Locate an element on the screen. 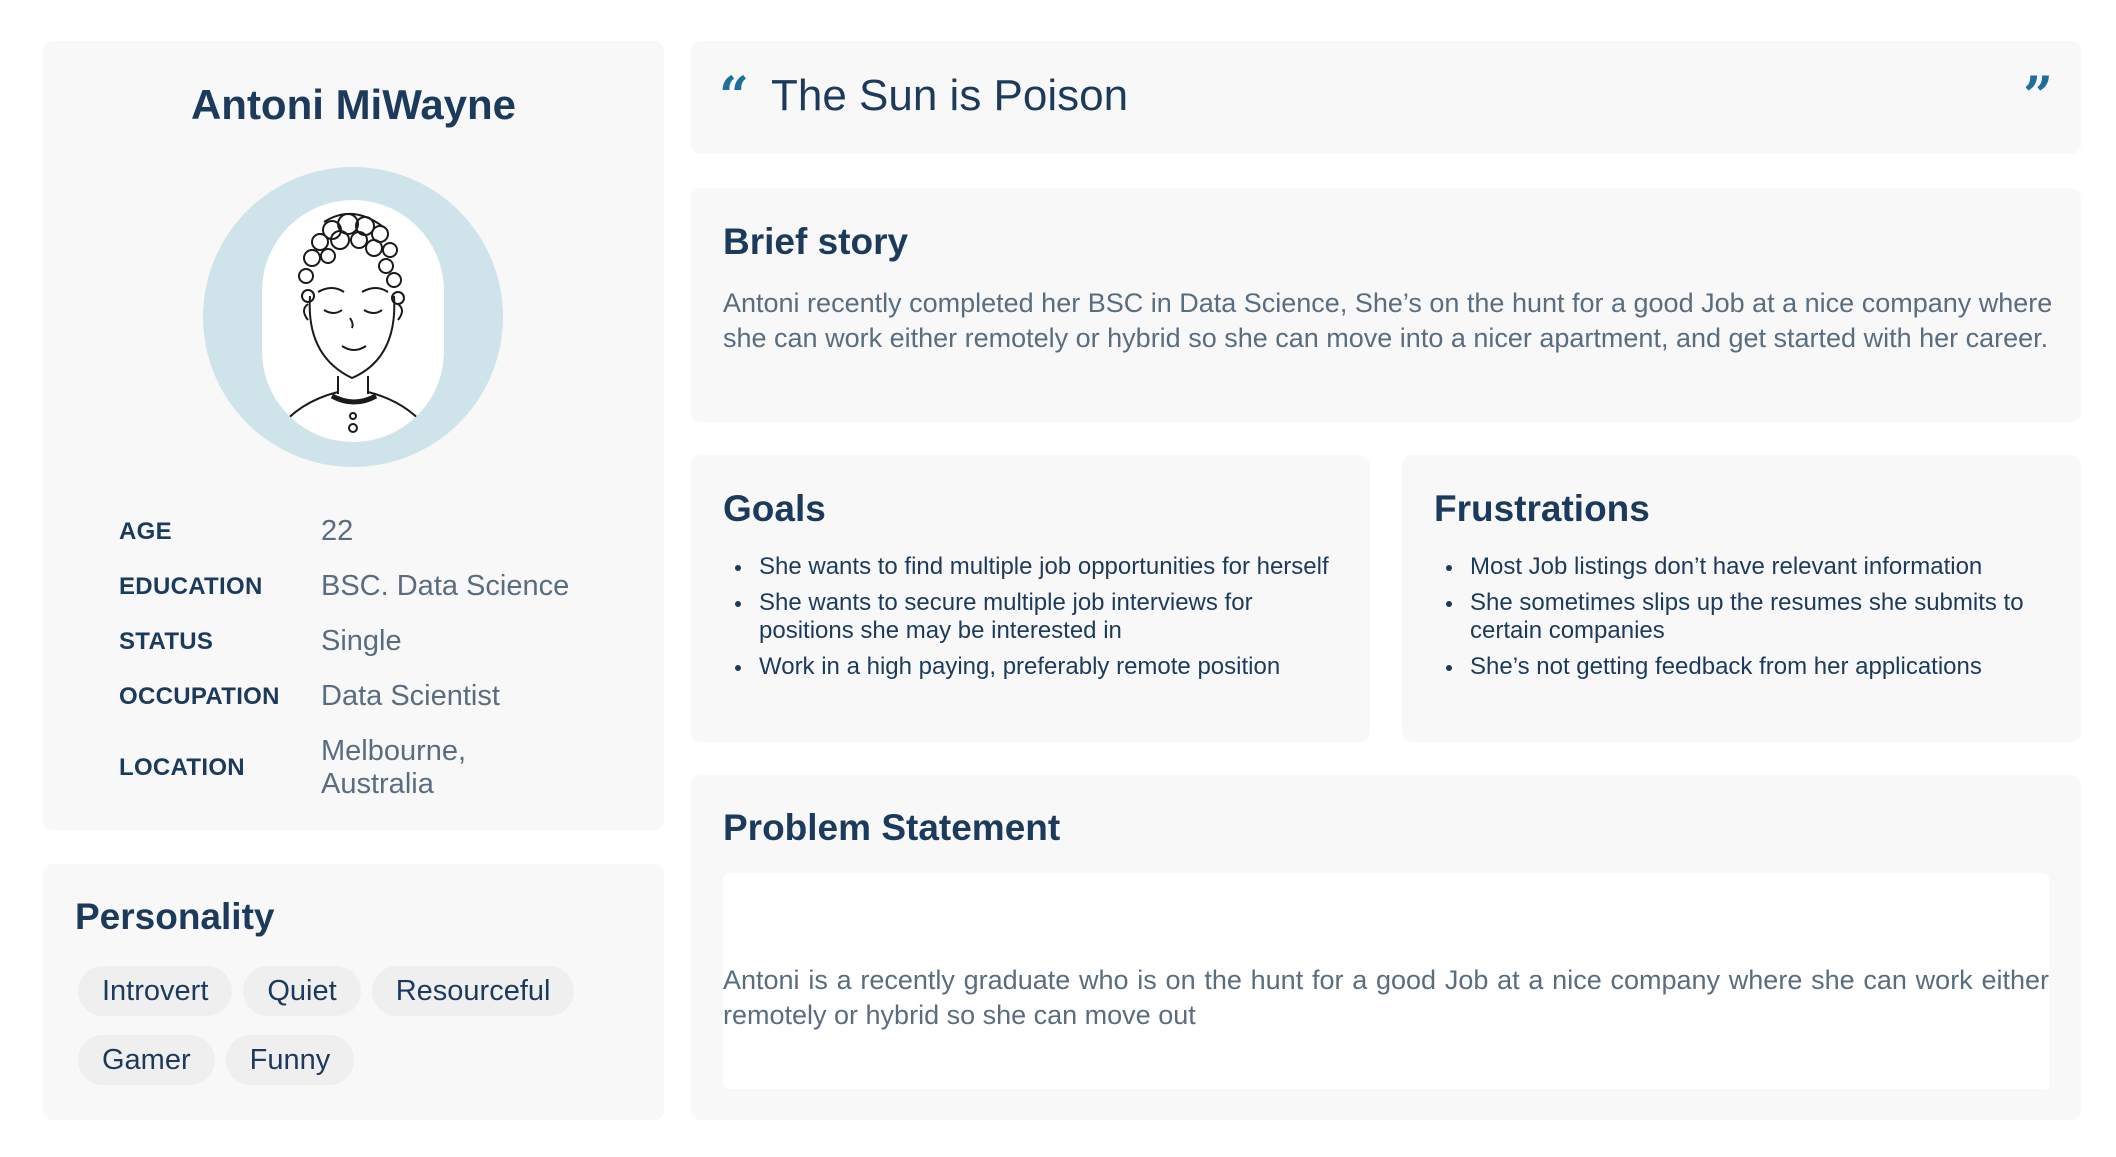 The image size is (2116, 1157). fact-status: STATUS Single is located at coordinates (379, 641).